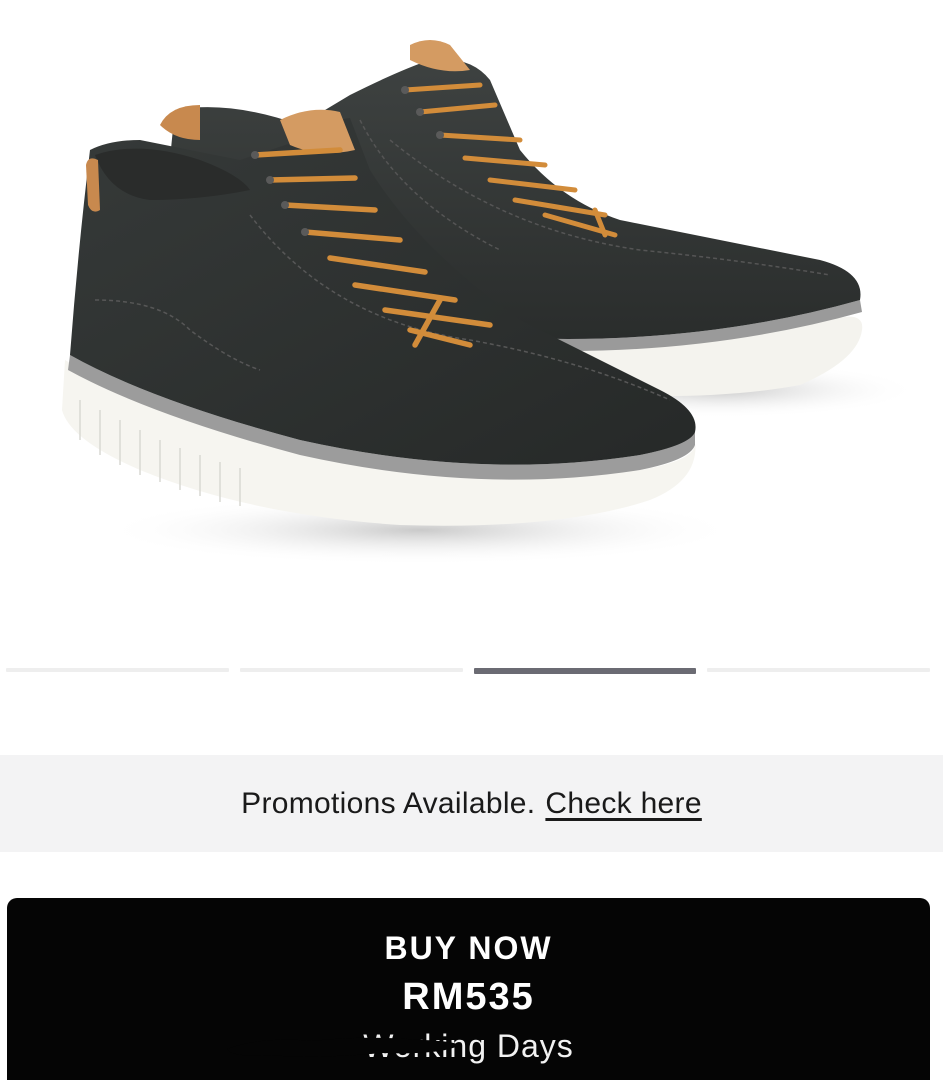  Describe the element at coordinates (468, 671) in the screenshot. I see `image-carousel-indicators` at that location.